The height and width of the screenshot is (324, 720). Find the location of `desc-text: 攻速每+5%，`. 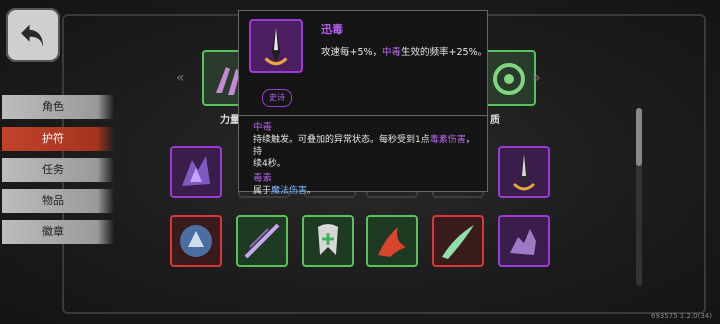

desc-text: 攻速每+5%， is located at coordinates (352, 52).